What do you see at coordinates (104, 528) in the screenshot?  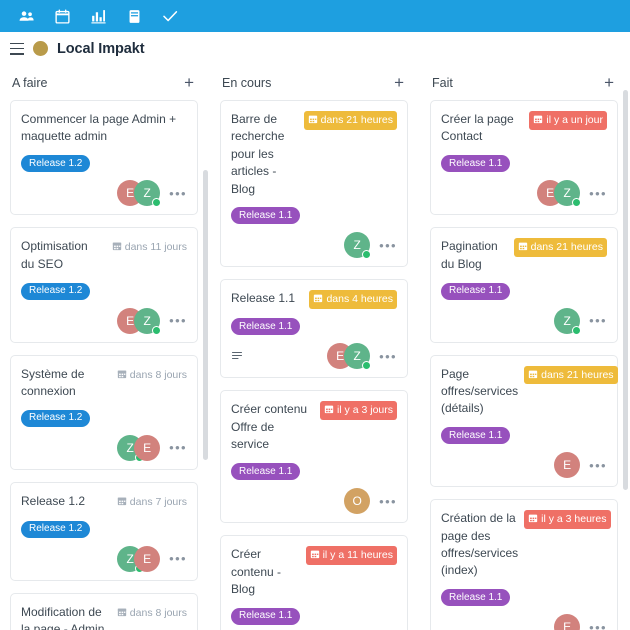 I see `card-labels: Release 1.2` at bounding box center [104, 528].